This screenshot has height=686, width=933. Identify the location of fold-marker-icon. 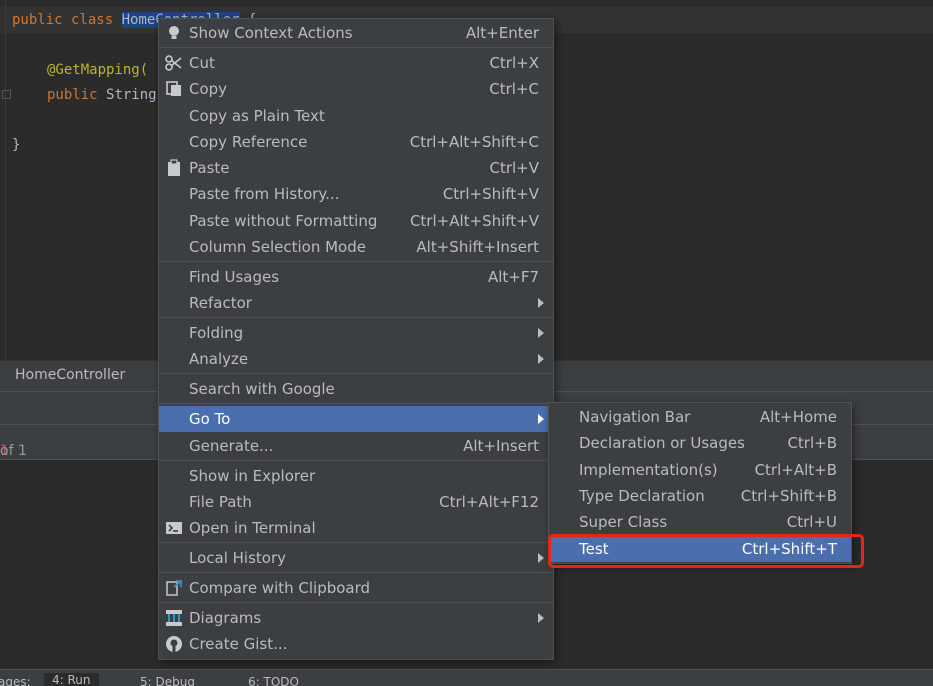
(6, 94).